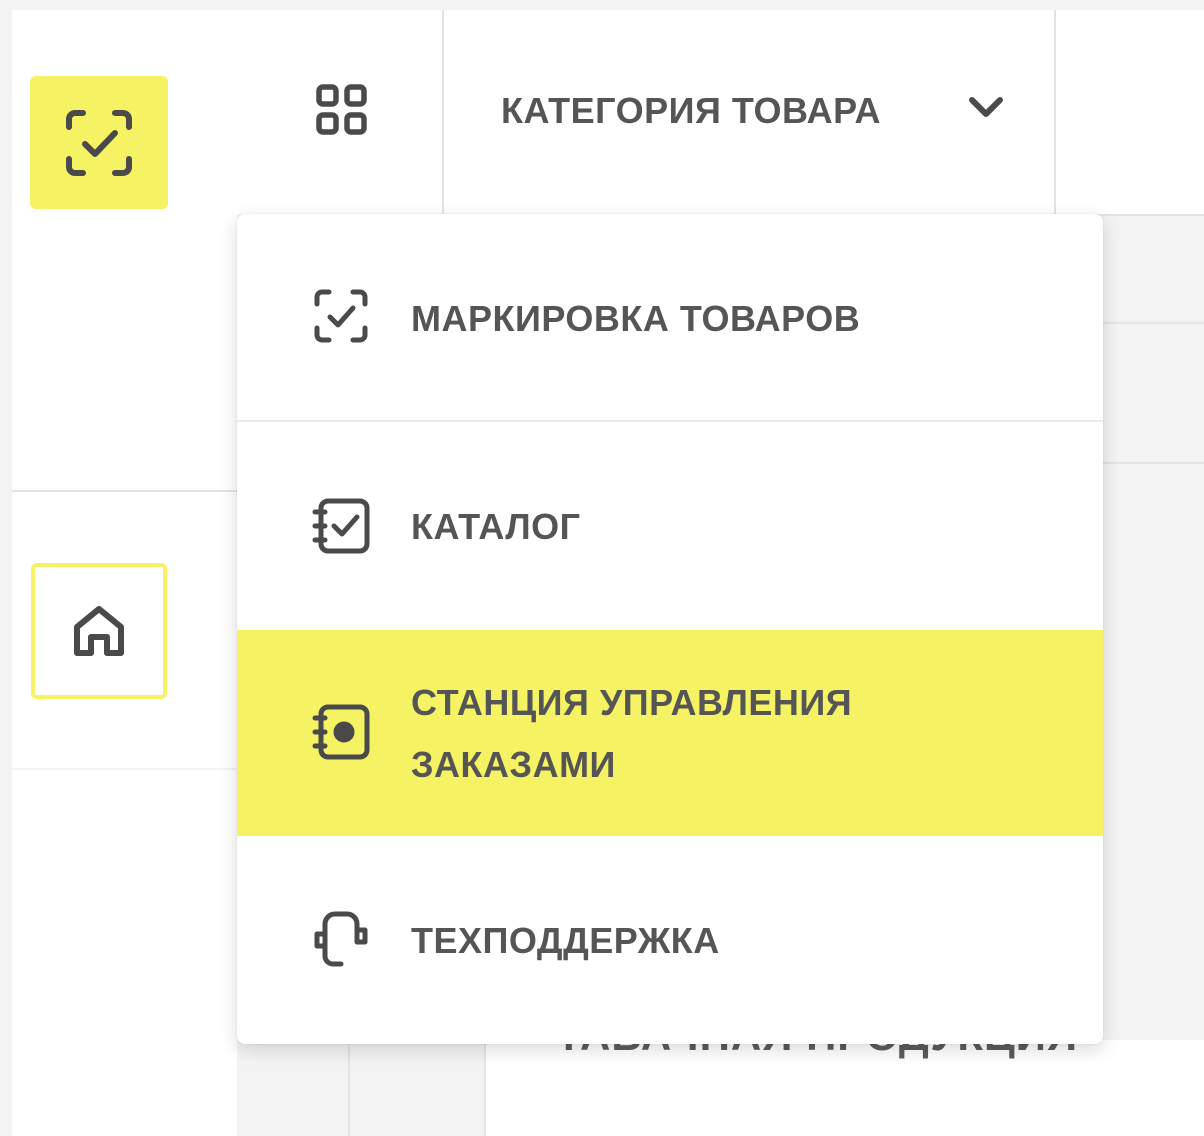 The width and height of the screenshot is (1204, 1136). Describe the element at coordinates (636, 318) in the screenshot. I see `menu-item-label: МАРКИРОВКА ТОВАРОВ` at that location.